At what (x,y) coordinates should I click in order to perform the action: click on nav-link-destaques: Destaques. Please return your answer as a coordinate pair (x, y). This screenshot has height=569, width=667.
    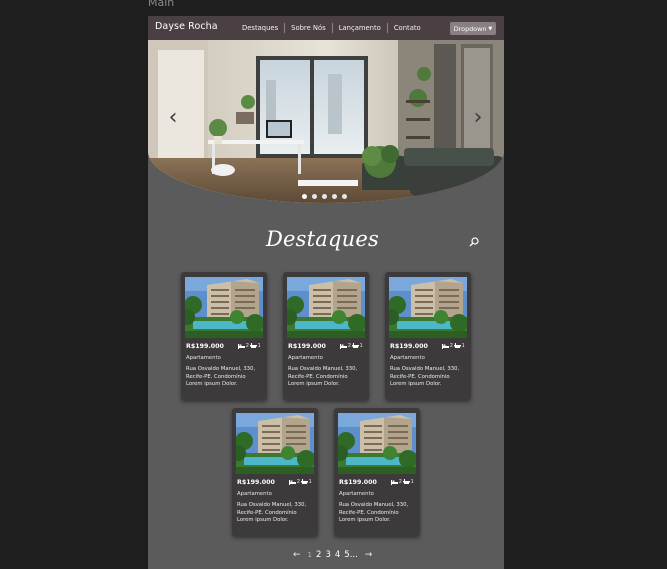
    Looking at the image, I should click on (261, 28).